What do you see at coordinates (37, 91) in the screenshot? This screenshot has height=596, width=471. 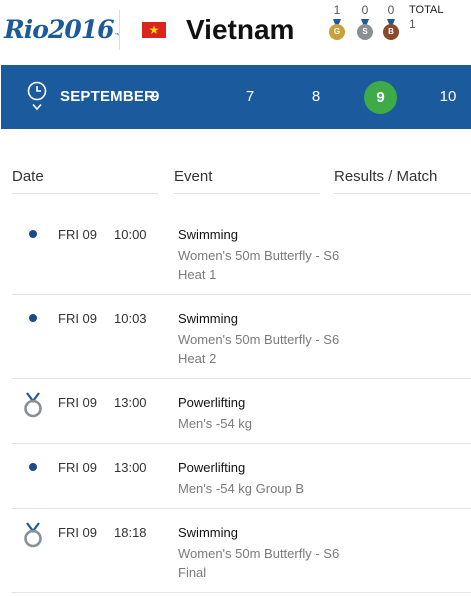 I see `clock-icon` at bounding box center [37, 91].